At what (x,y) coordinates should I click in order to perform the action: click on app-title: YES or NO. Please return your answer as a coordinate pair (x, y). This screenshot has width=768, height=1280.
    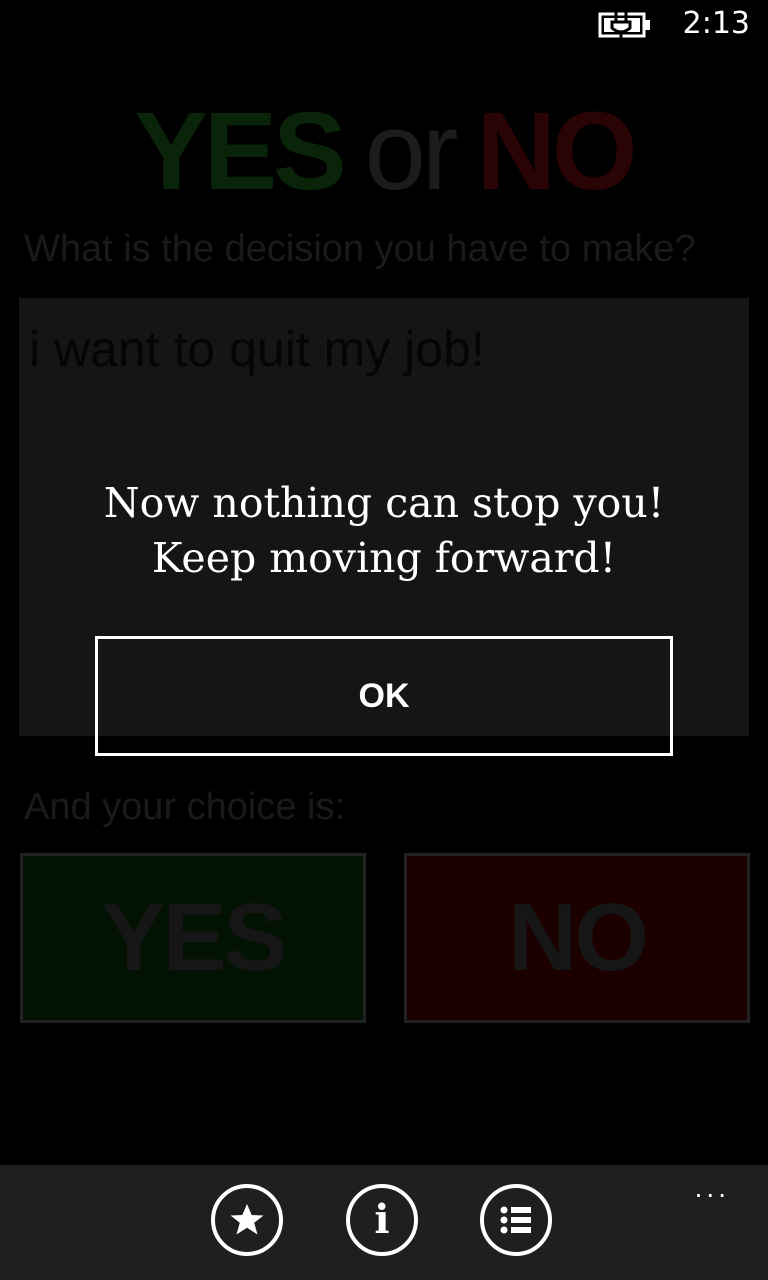
    Looking at the image, I should click on (384, 151).